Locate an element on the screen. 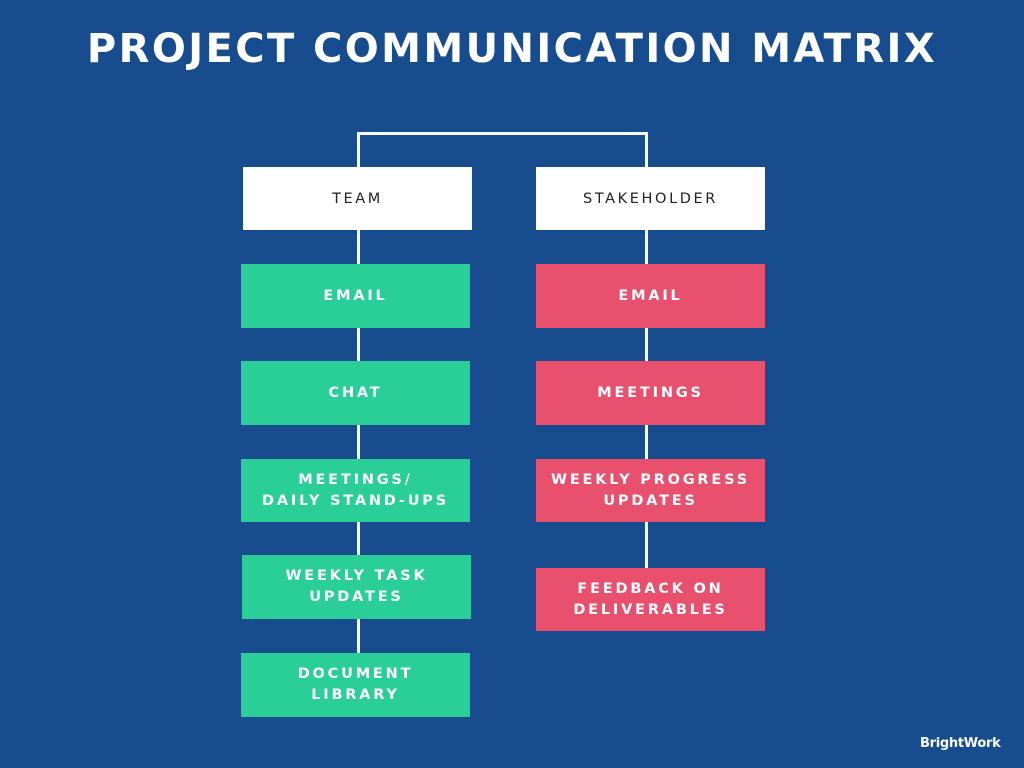 Image resolution: width=1024 pixels, height=768 pixels. item-label-line2: LIBRARY is located at coordinates (355, 695).